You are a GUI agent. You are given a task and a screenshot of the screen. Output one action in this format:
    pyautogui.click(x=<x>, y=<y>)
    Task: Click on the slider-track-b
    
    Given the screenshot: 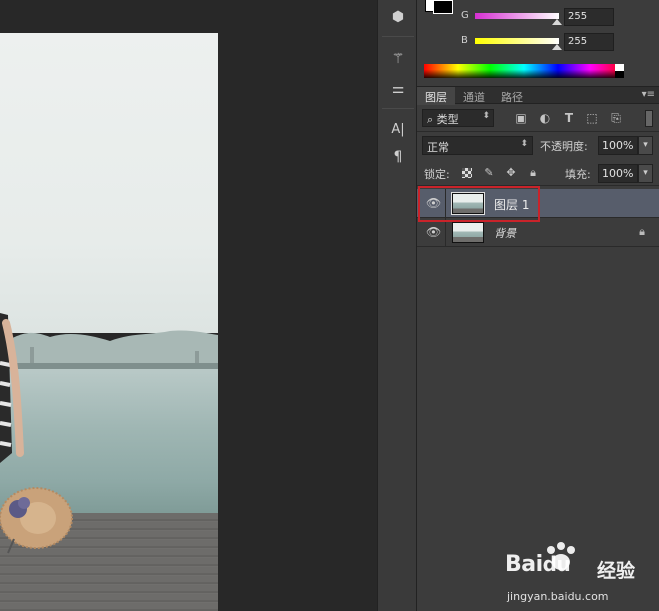 What is the action you would take?
    pyautogui.click(x=517, y=41)
    